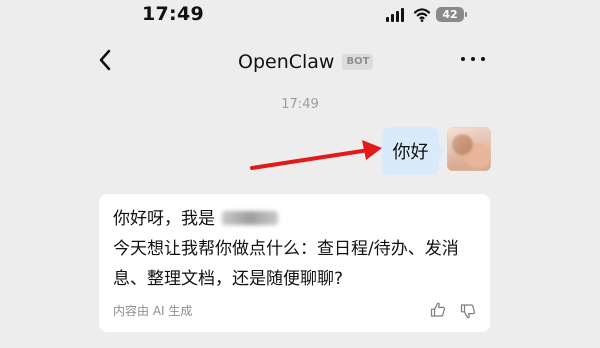 This screenshot has width=600, height=348. What do you see at coordinates (173, 14) in the screenshot?
I see `status-time: 17:49` at bounding box center [173, 14].